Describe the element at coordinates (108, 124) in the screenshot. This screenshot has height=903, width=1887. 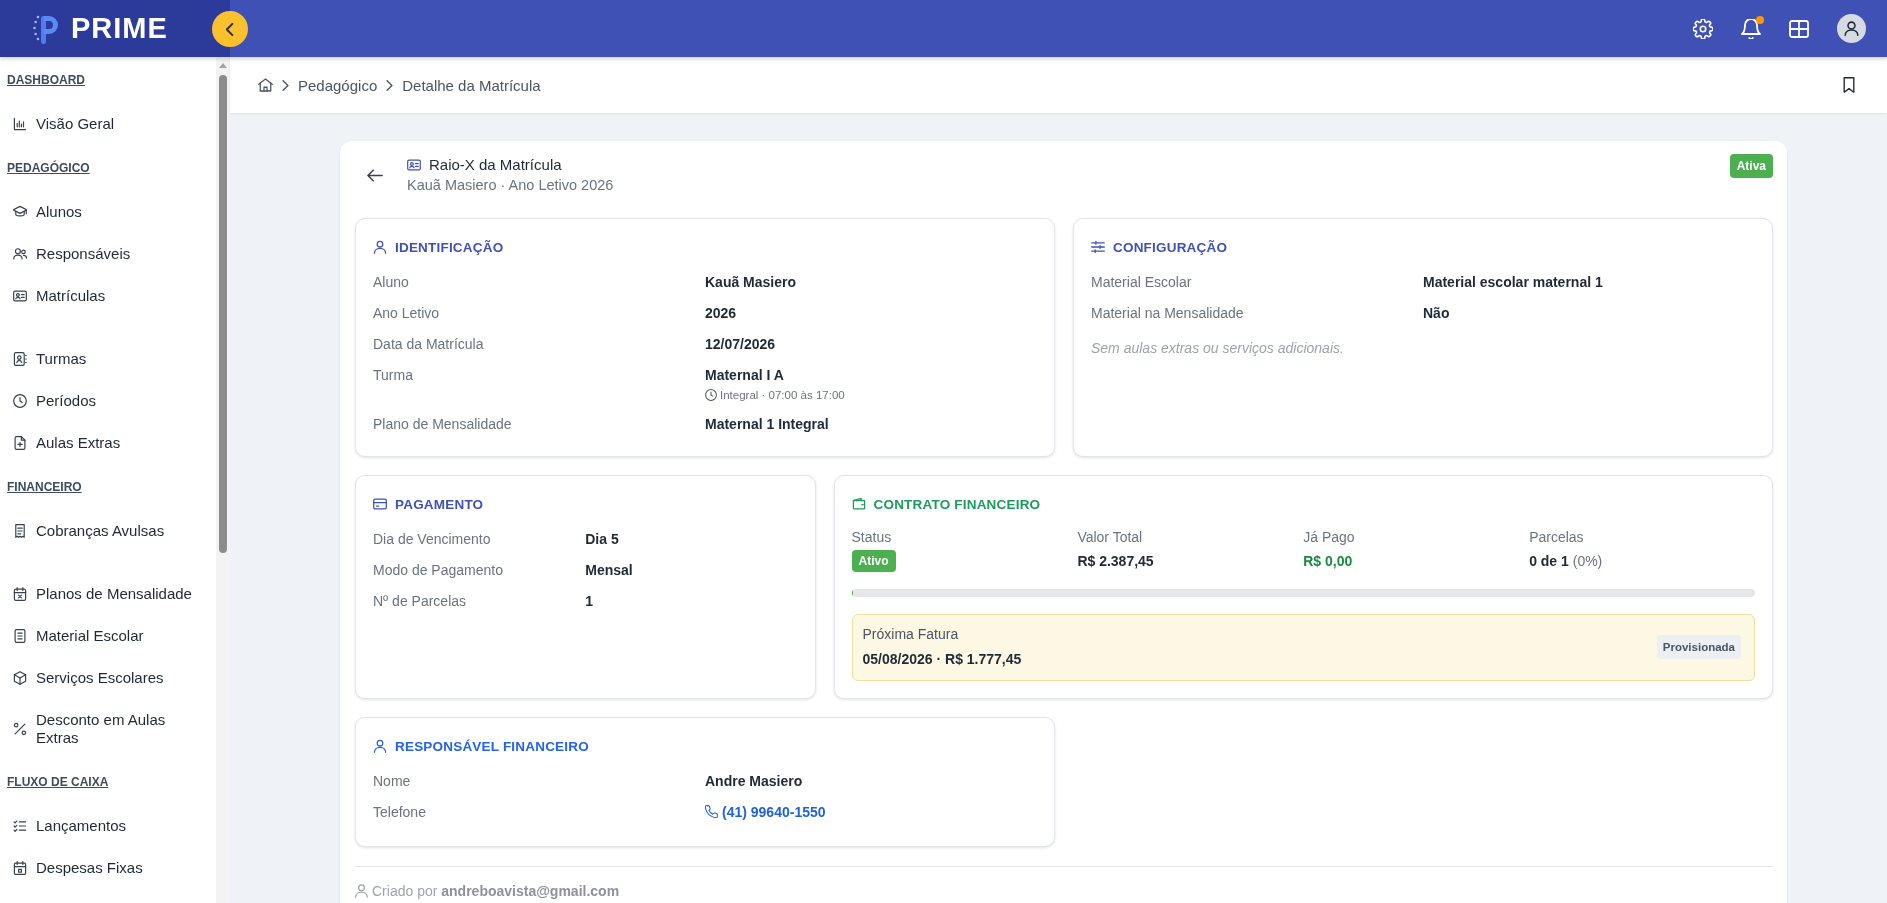
I see `sidebar-item: Visão Geral` at that location.